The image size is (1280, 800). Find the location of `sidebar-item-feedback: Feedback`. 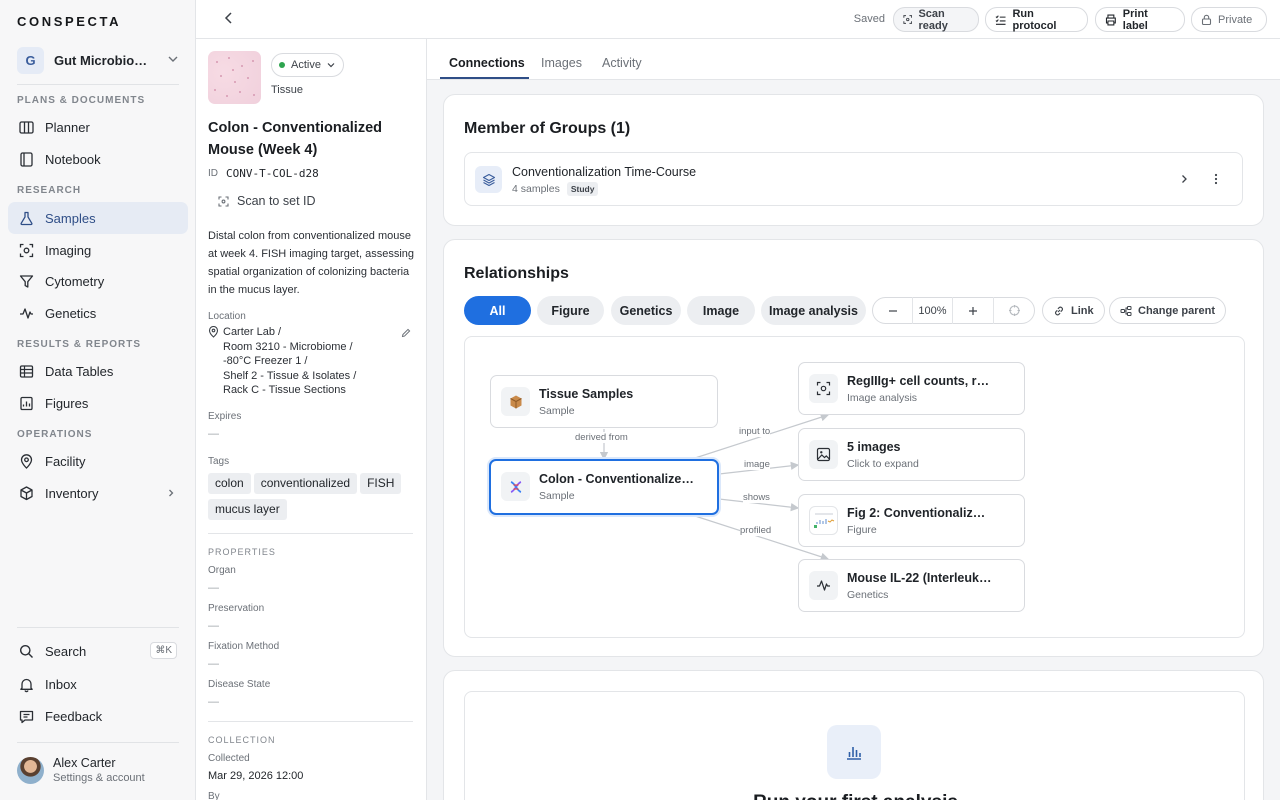

sidebar-item-feedback: Feedback is located at coordinates (98, 716).